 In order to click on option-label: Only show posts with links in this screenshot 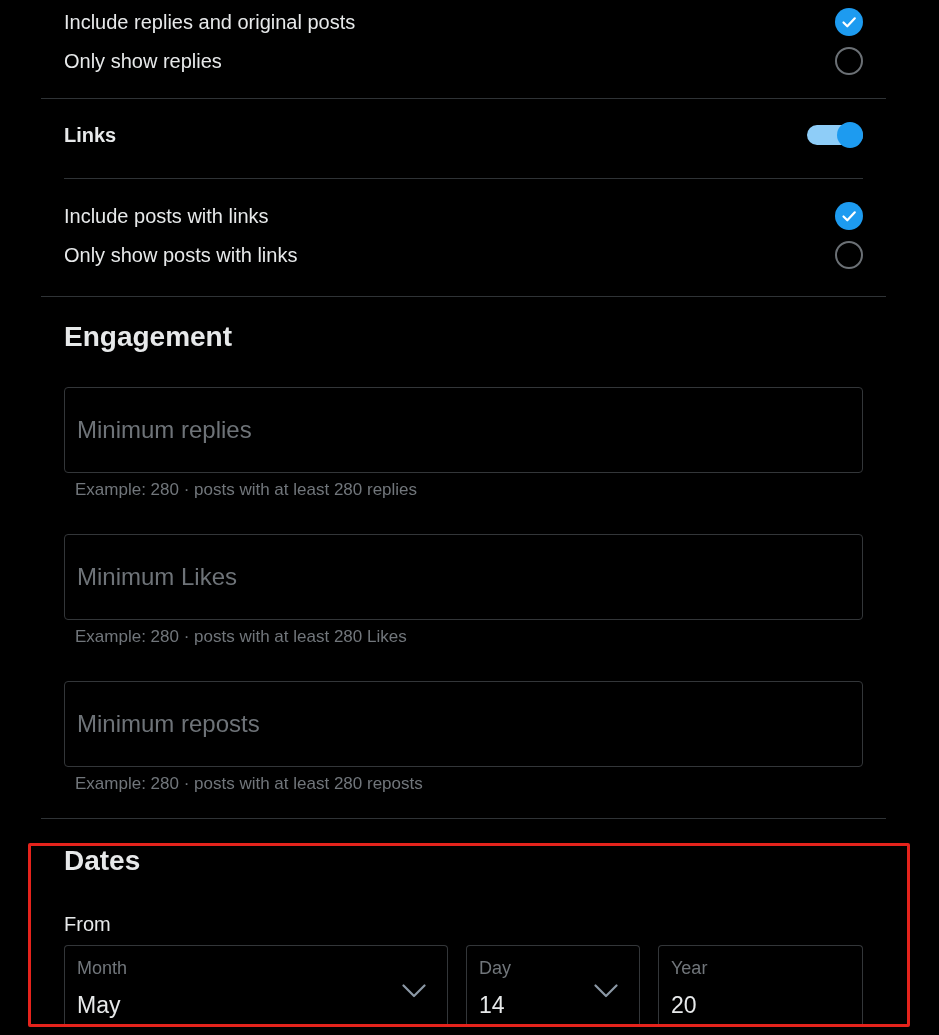, I will do `click(181, 254)`.